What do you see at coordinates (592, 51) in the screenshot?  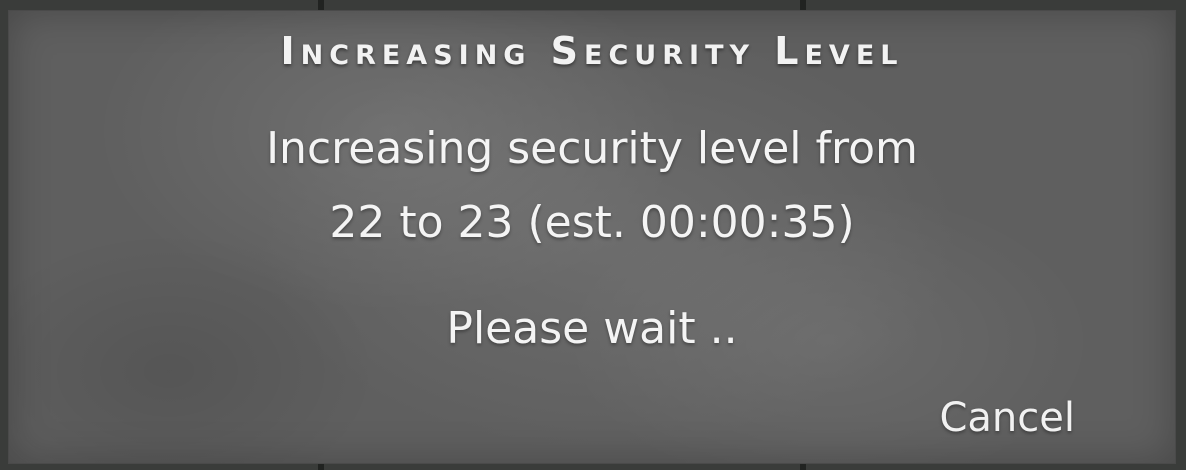 I see `dialog-title: Increasing Security Level` at bounding box center [592, 51].